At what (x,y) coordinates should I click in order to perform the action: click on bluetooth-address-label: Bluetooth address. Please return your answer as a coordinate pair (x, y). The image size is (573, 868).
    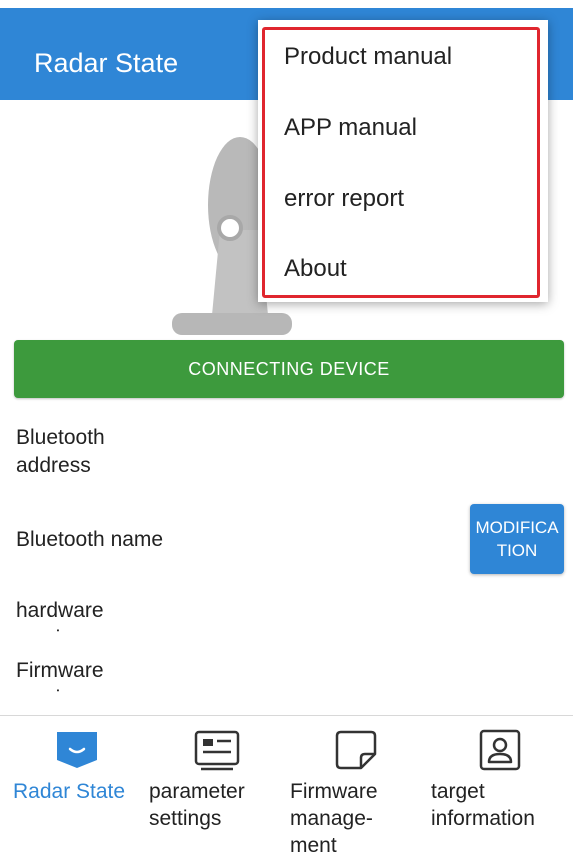
    Looking at the image, I should click on (60, 451).